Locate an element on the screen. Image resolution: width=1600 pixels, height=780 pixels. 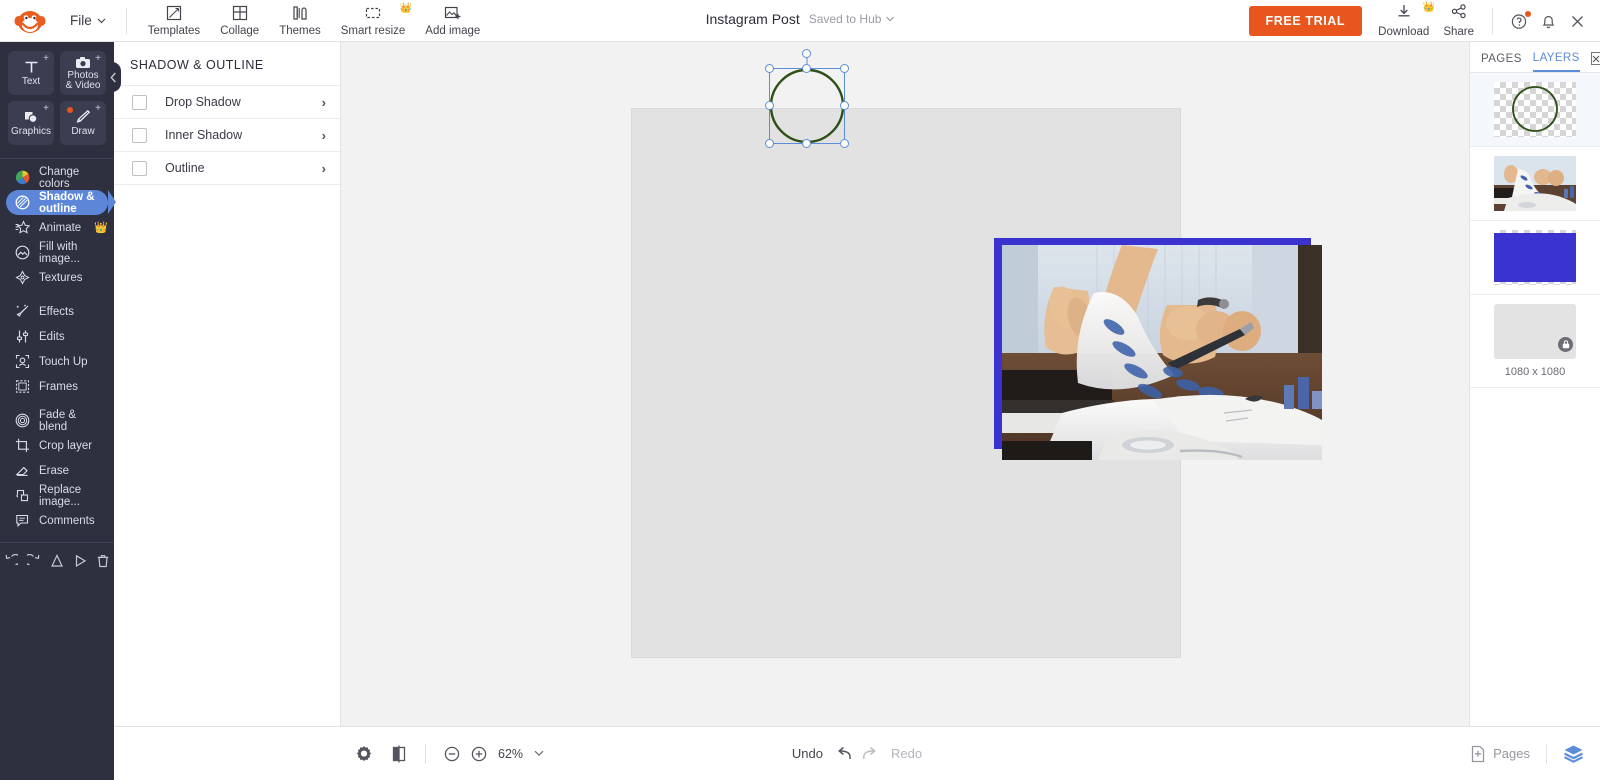
sidebar-item-shadow-outline: Shadow & outline is located at coordinates (61, 202).